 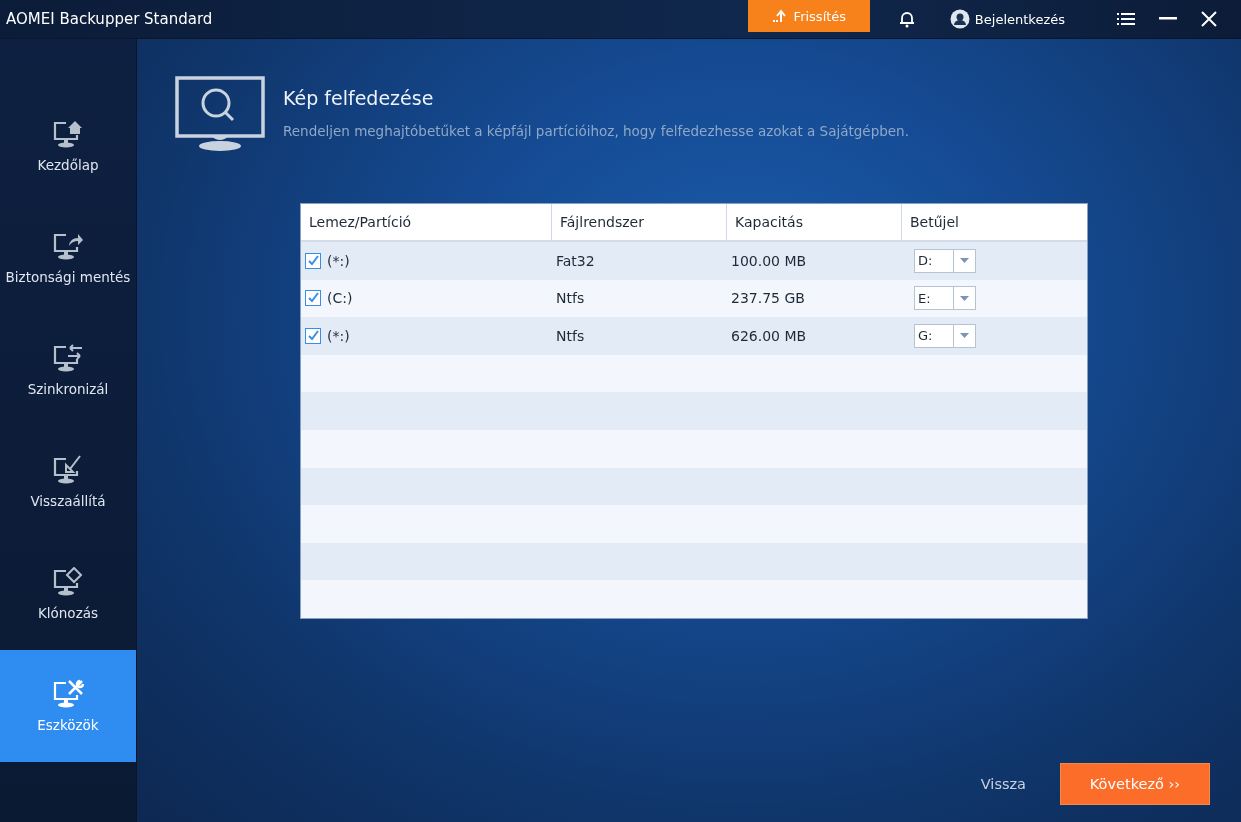 I want to click on column-header: Lemez/Partíció, so click(x=360, y=222).